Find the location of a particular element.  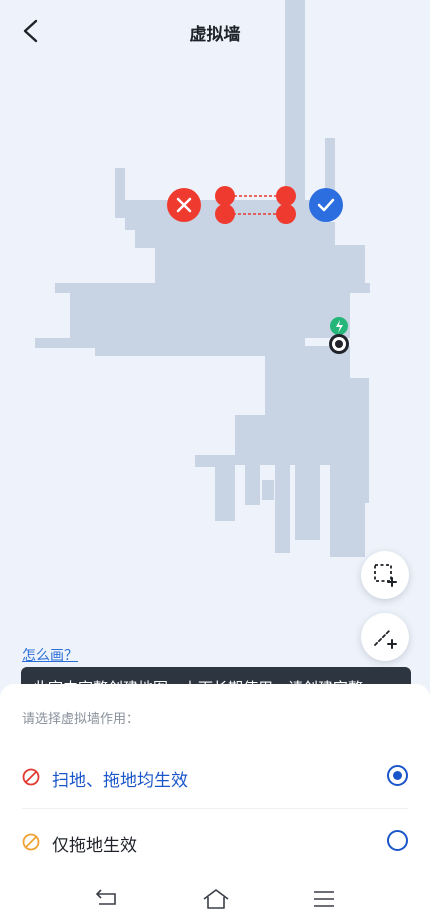

option-mop-only: 仅拖地生效 is located at coordinates (215, 843).